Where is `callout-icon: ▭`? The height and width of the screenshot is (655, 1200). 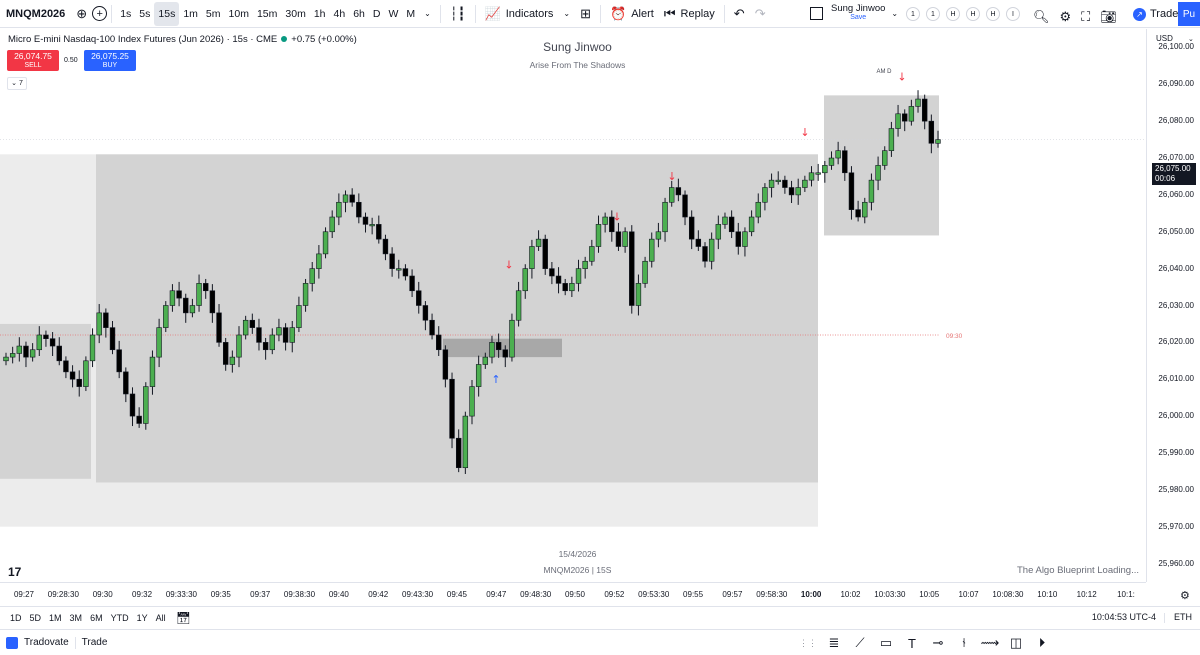 callout-icon: ▭ is located at coordinates (886, 643).